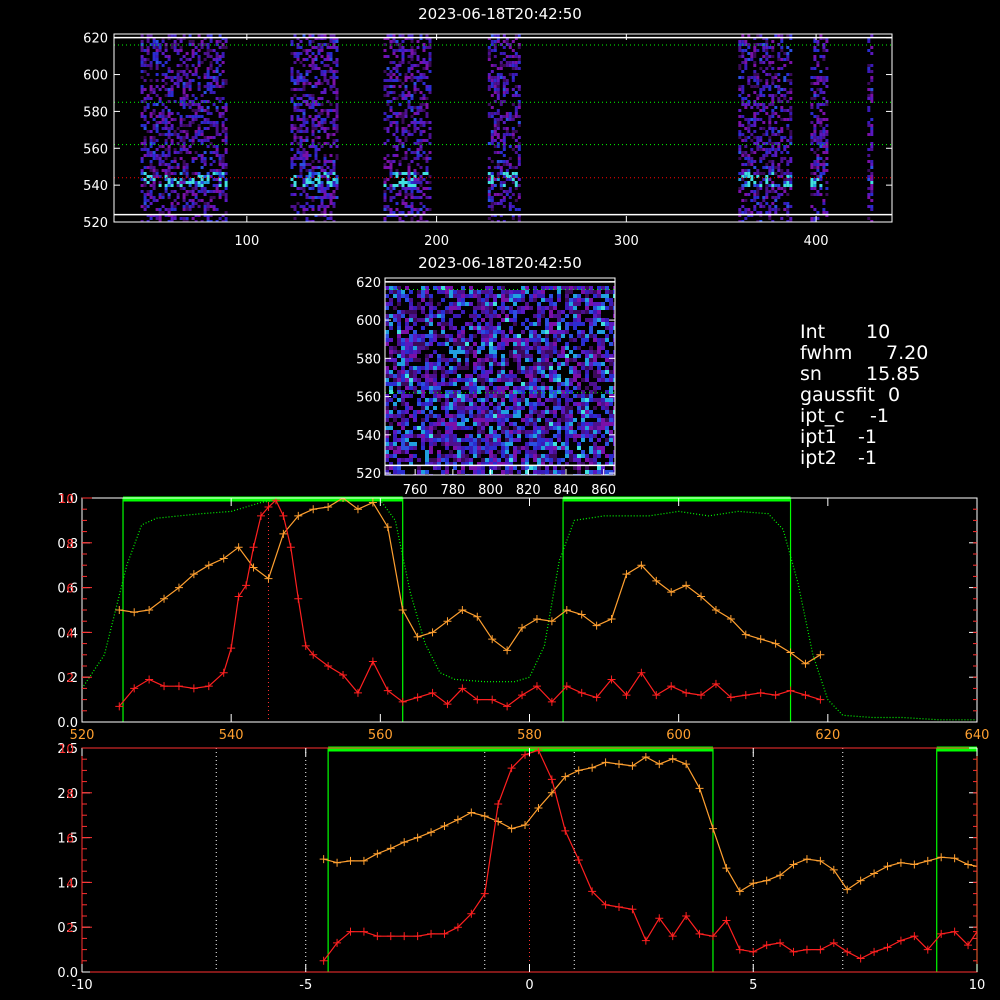 The image size is (1000, 1000). I want to click on profile-plot-1-data-point, so click(328, 506).